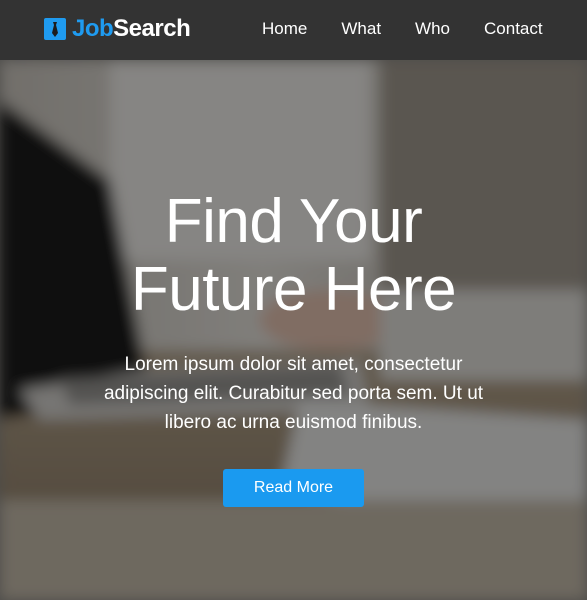 The image size is (587, 600). I want to click on read-more-button: Read More, so click(293, 488).